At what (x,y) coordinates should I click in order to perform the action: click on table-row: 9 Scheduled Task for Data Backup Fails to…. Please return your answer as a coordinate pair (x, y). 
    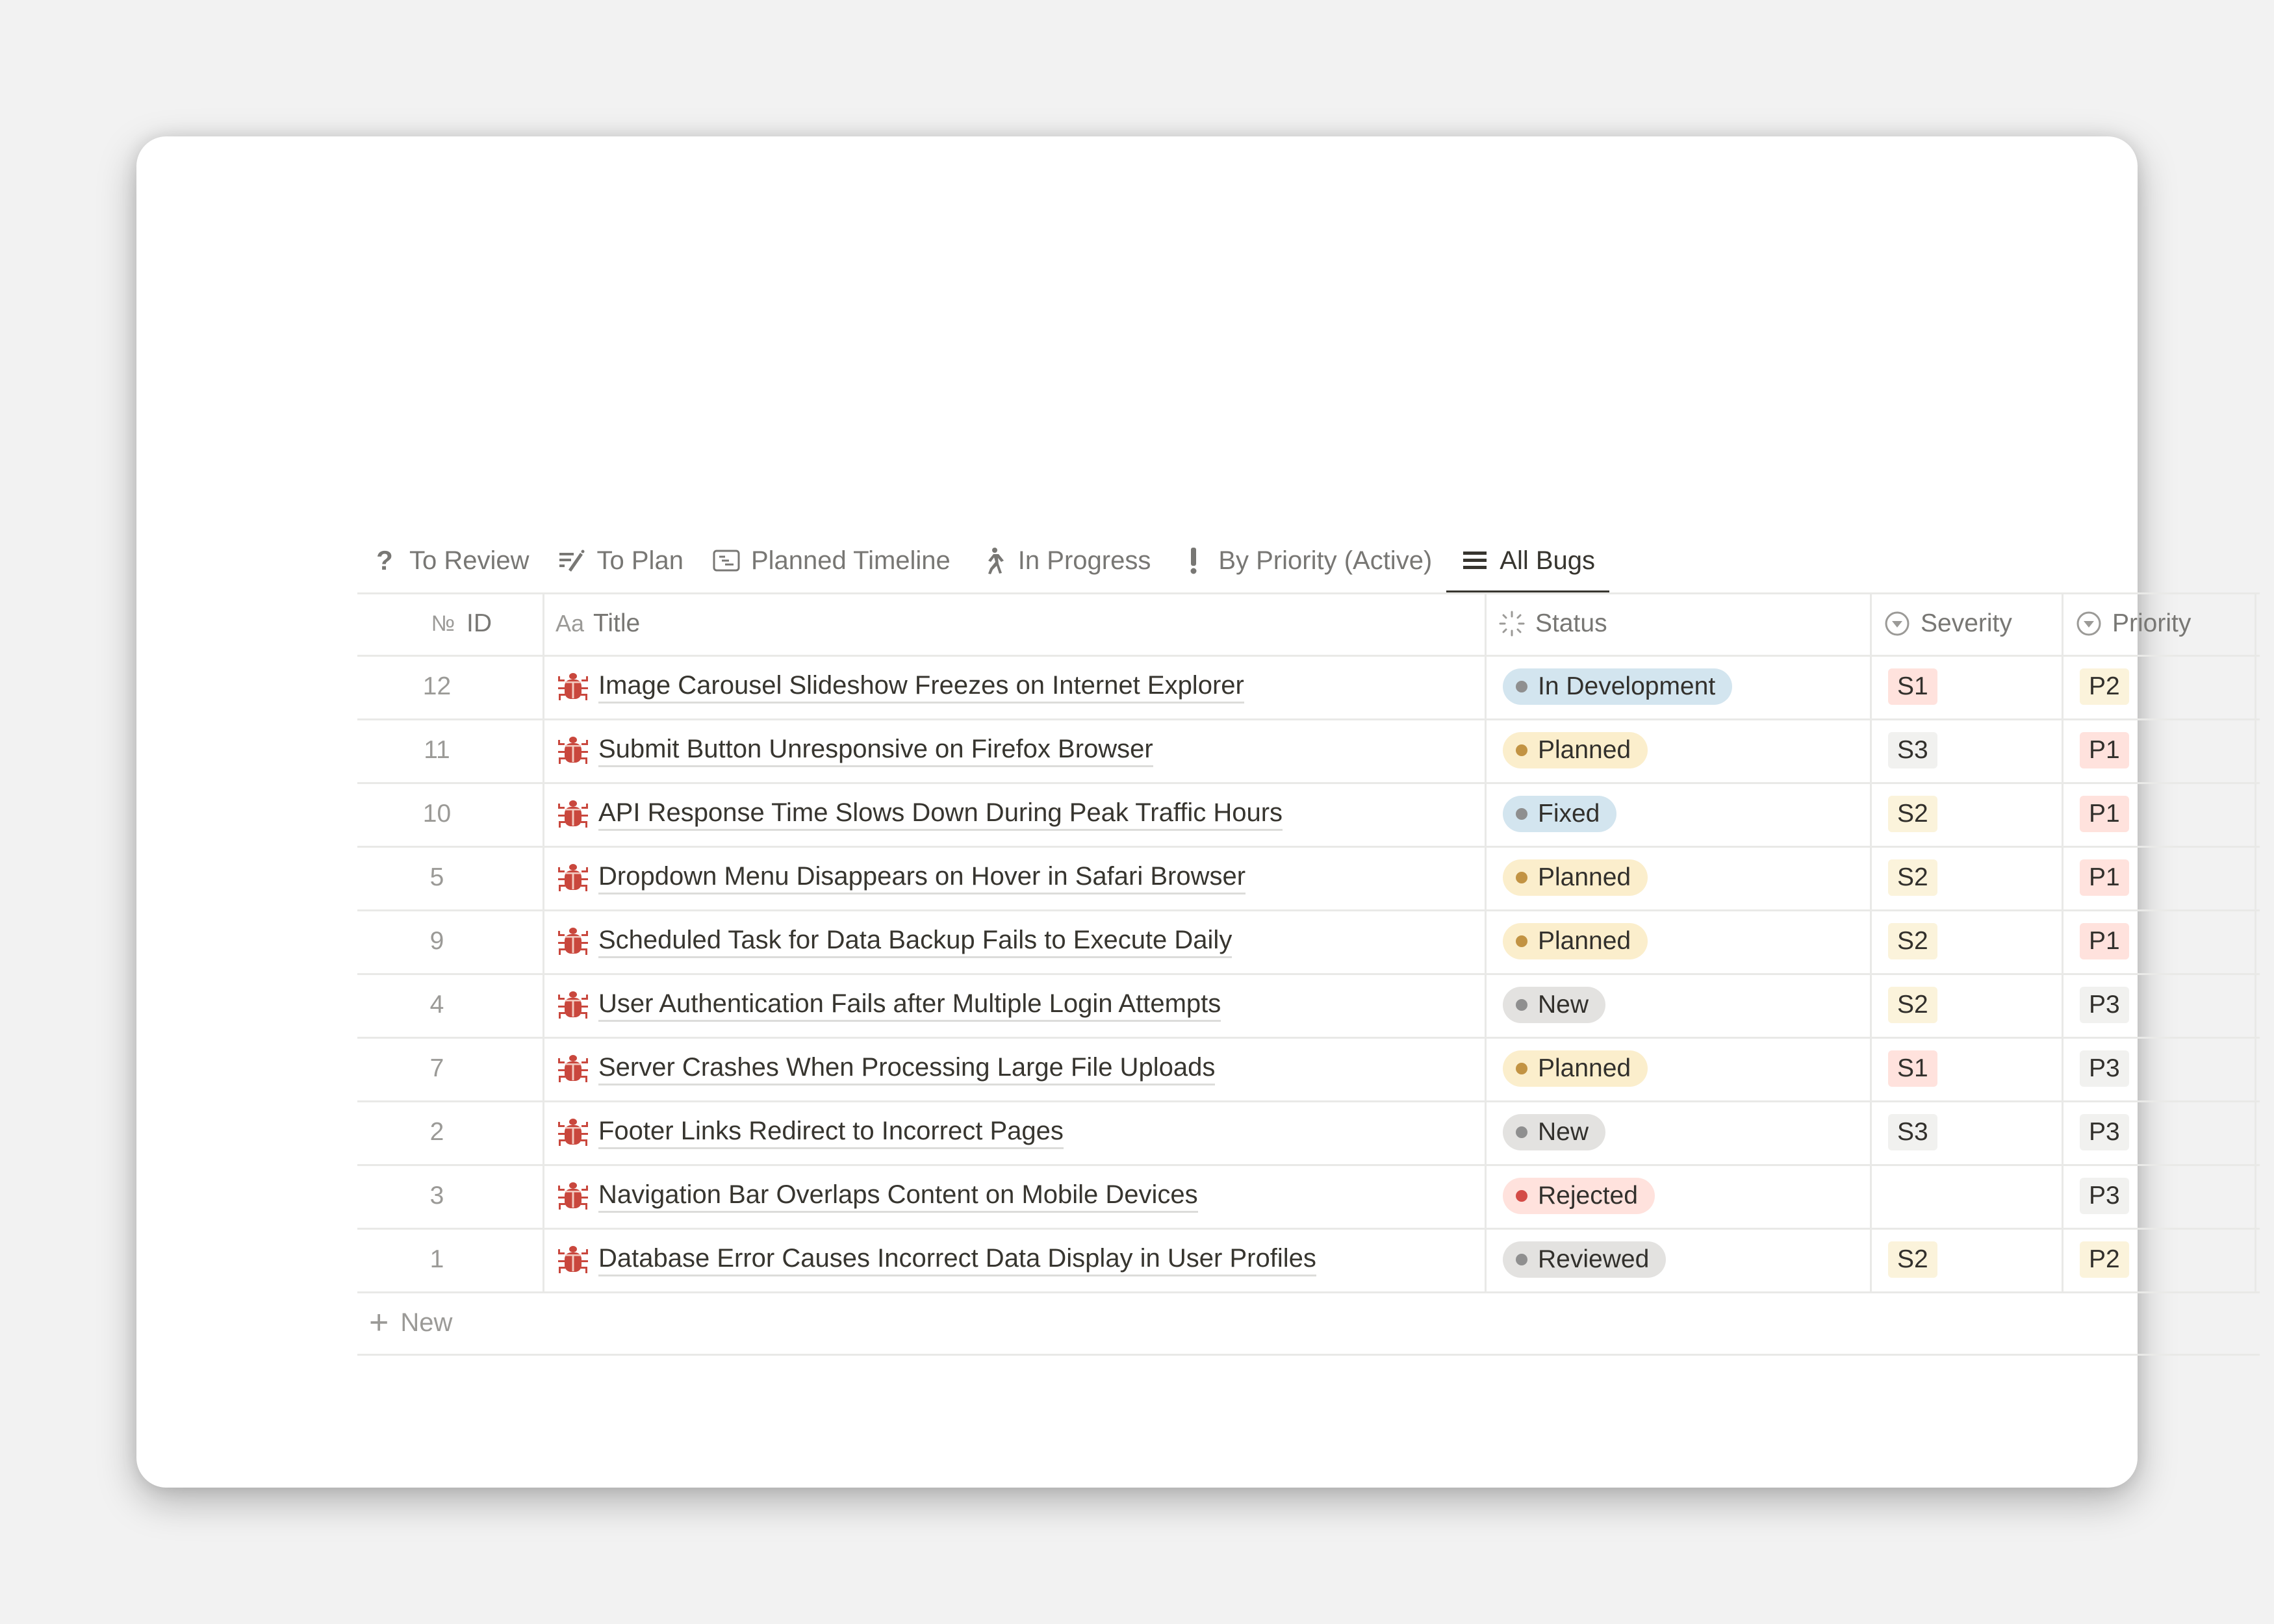
    Looking at the image, I should click on (1308, 941).